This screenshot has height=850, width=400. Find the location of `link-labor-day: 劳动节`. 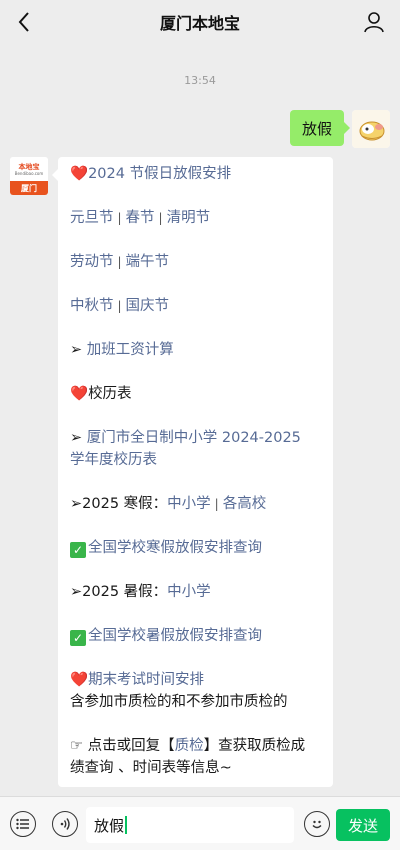

link-labor-day: 劳动节 is located at coordinates (92, 262).